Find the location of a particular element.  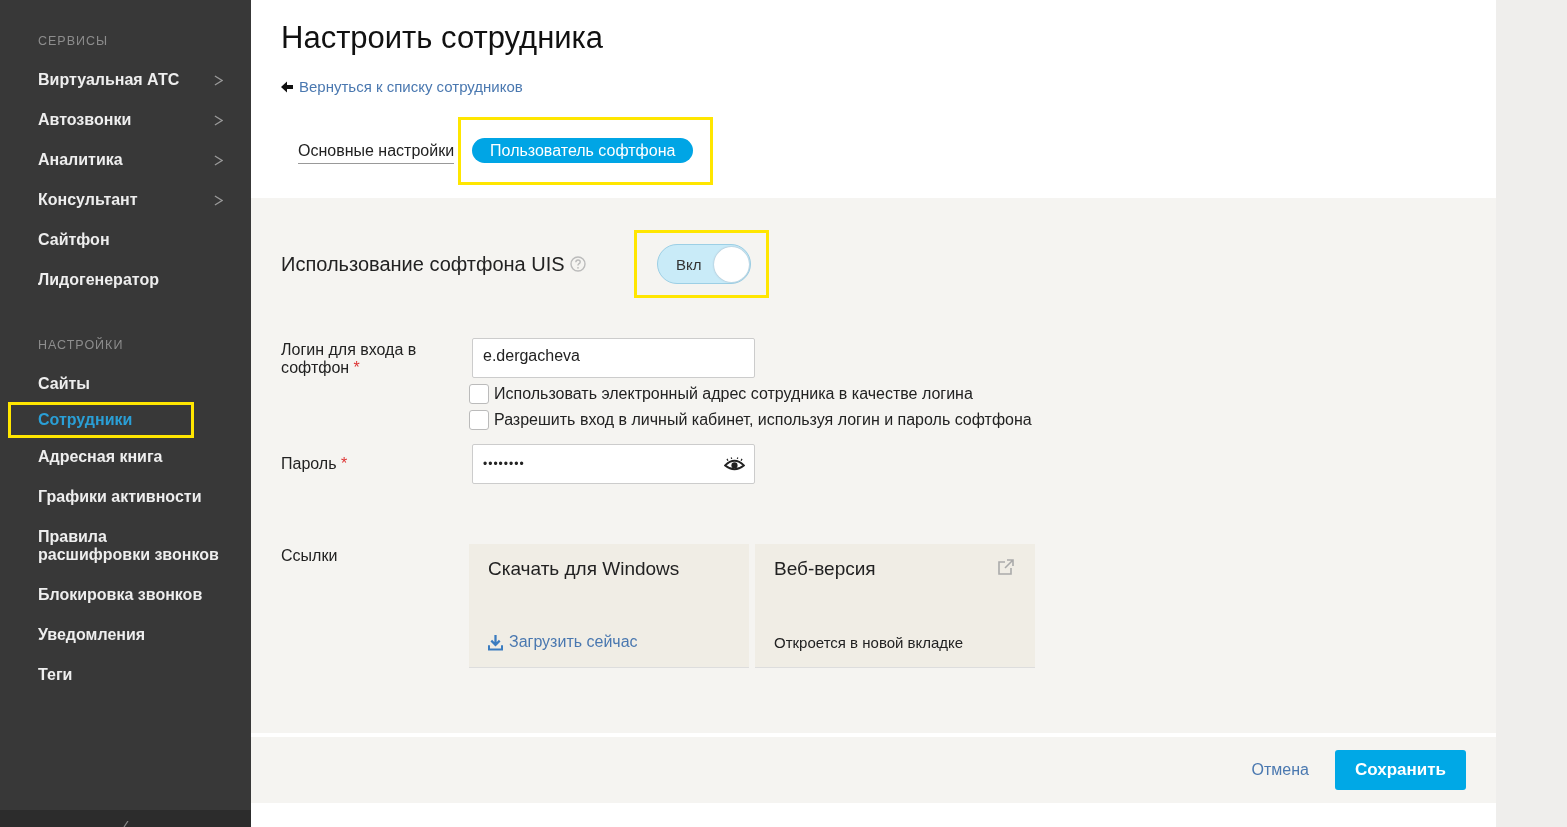

sidebar-item: Сотрудники is located at coordinates (85, 420).